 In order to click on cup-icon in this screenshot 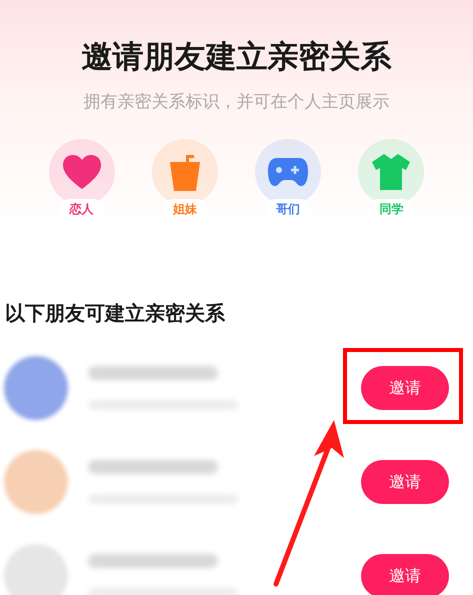, I will do `click(185, 172)`.